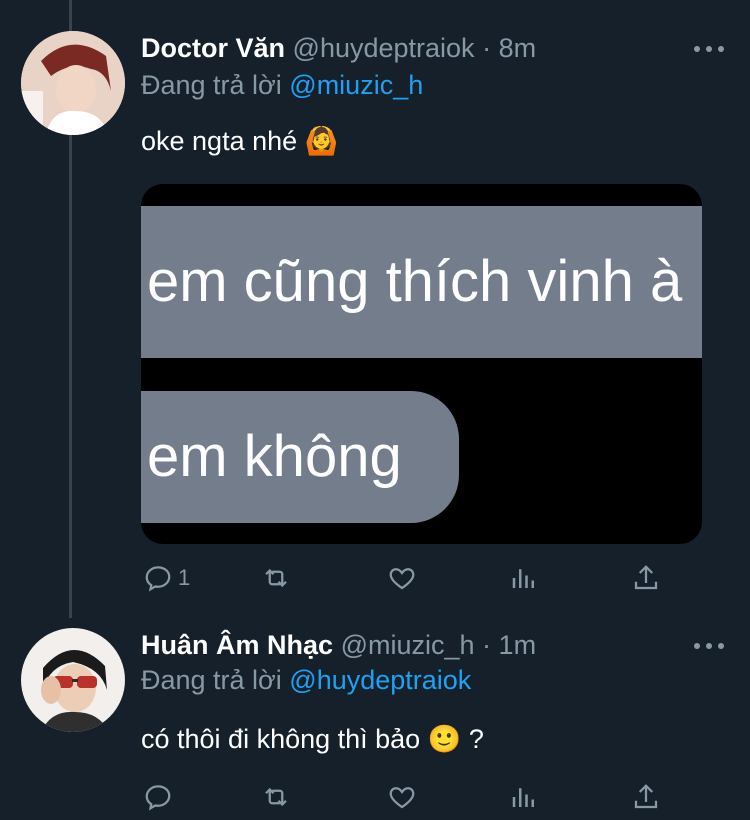 This screenshot has width=750, height=820. I want to click on replying-mention: @huydeptraiok, so click(380, 680).